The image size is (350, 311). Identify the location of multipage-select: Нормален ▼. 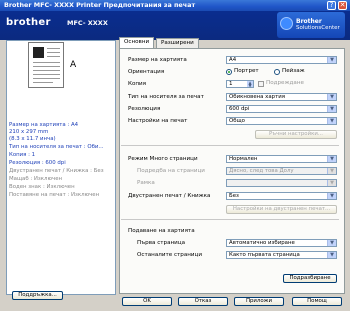
(281, 159).